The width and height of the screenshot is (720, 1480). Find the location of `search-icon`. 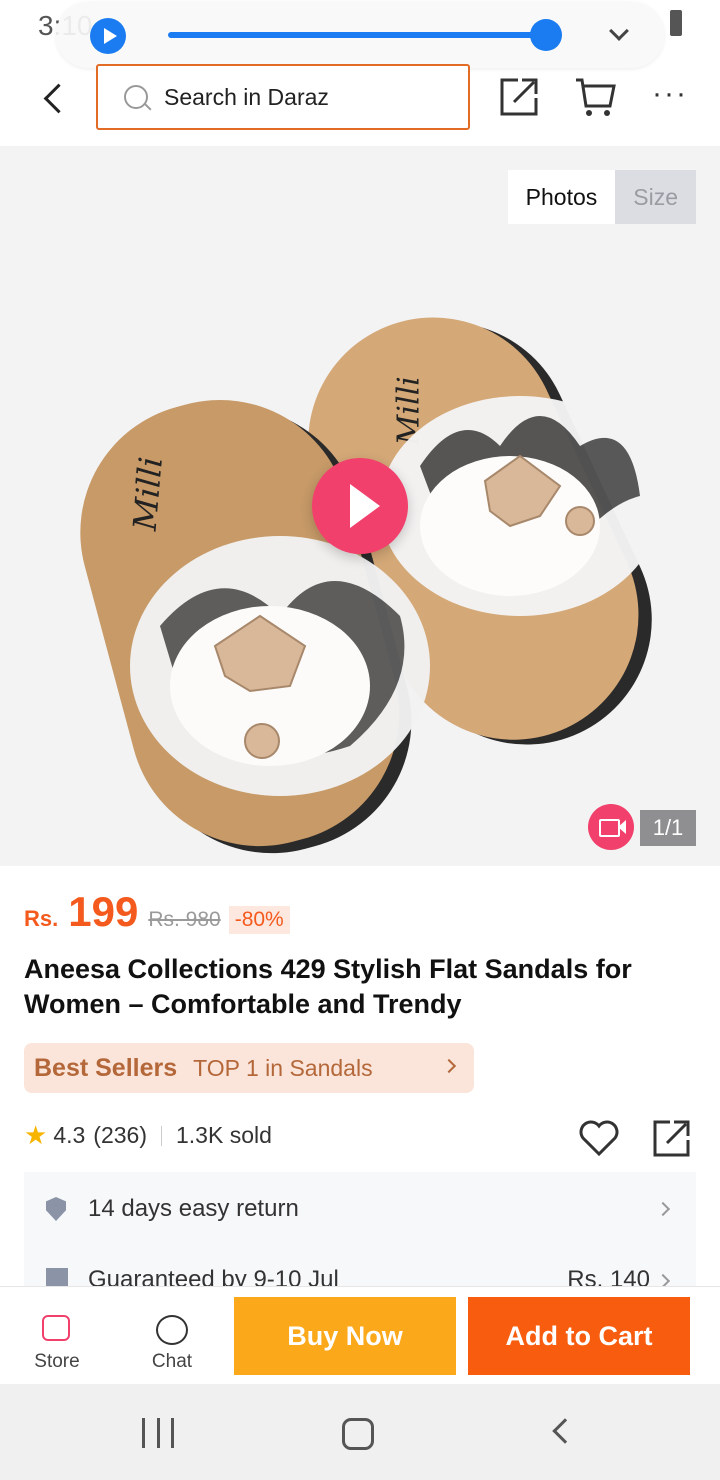

search-icon is located at coordinates (136, 97).